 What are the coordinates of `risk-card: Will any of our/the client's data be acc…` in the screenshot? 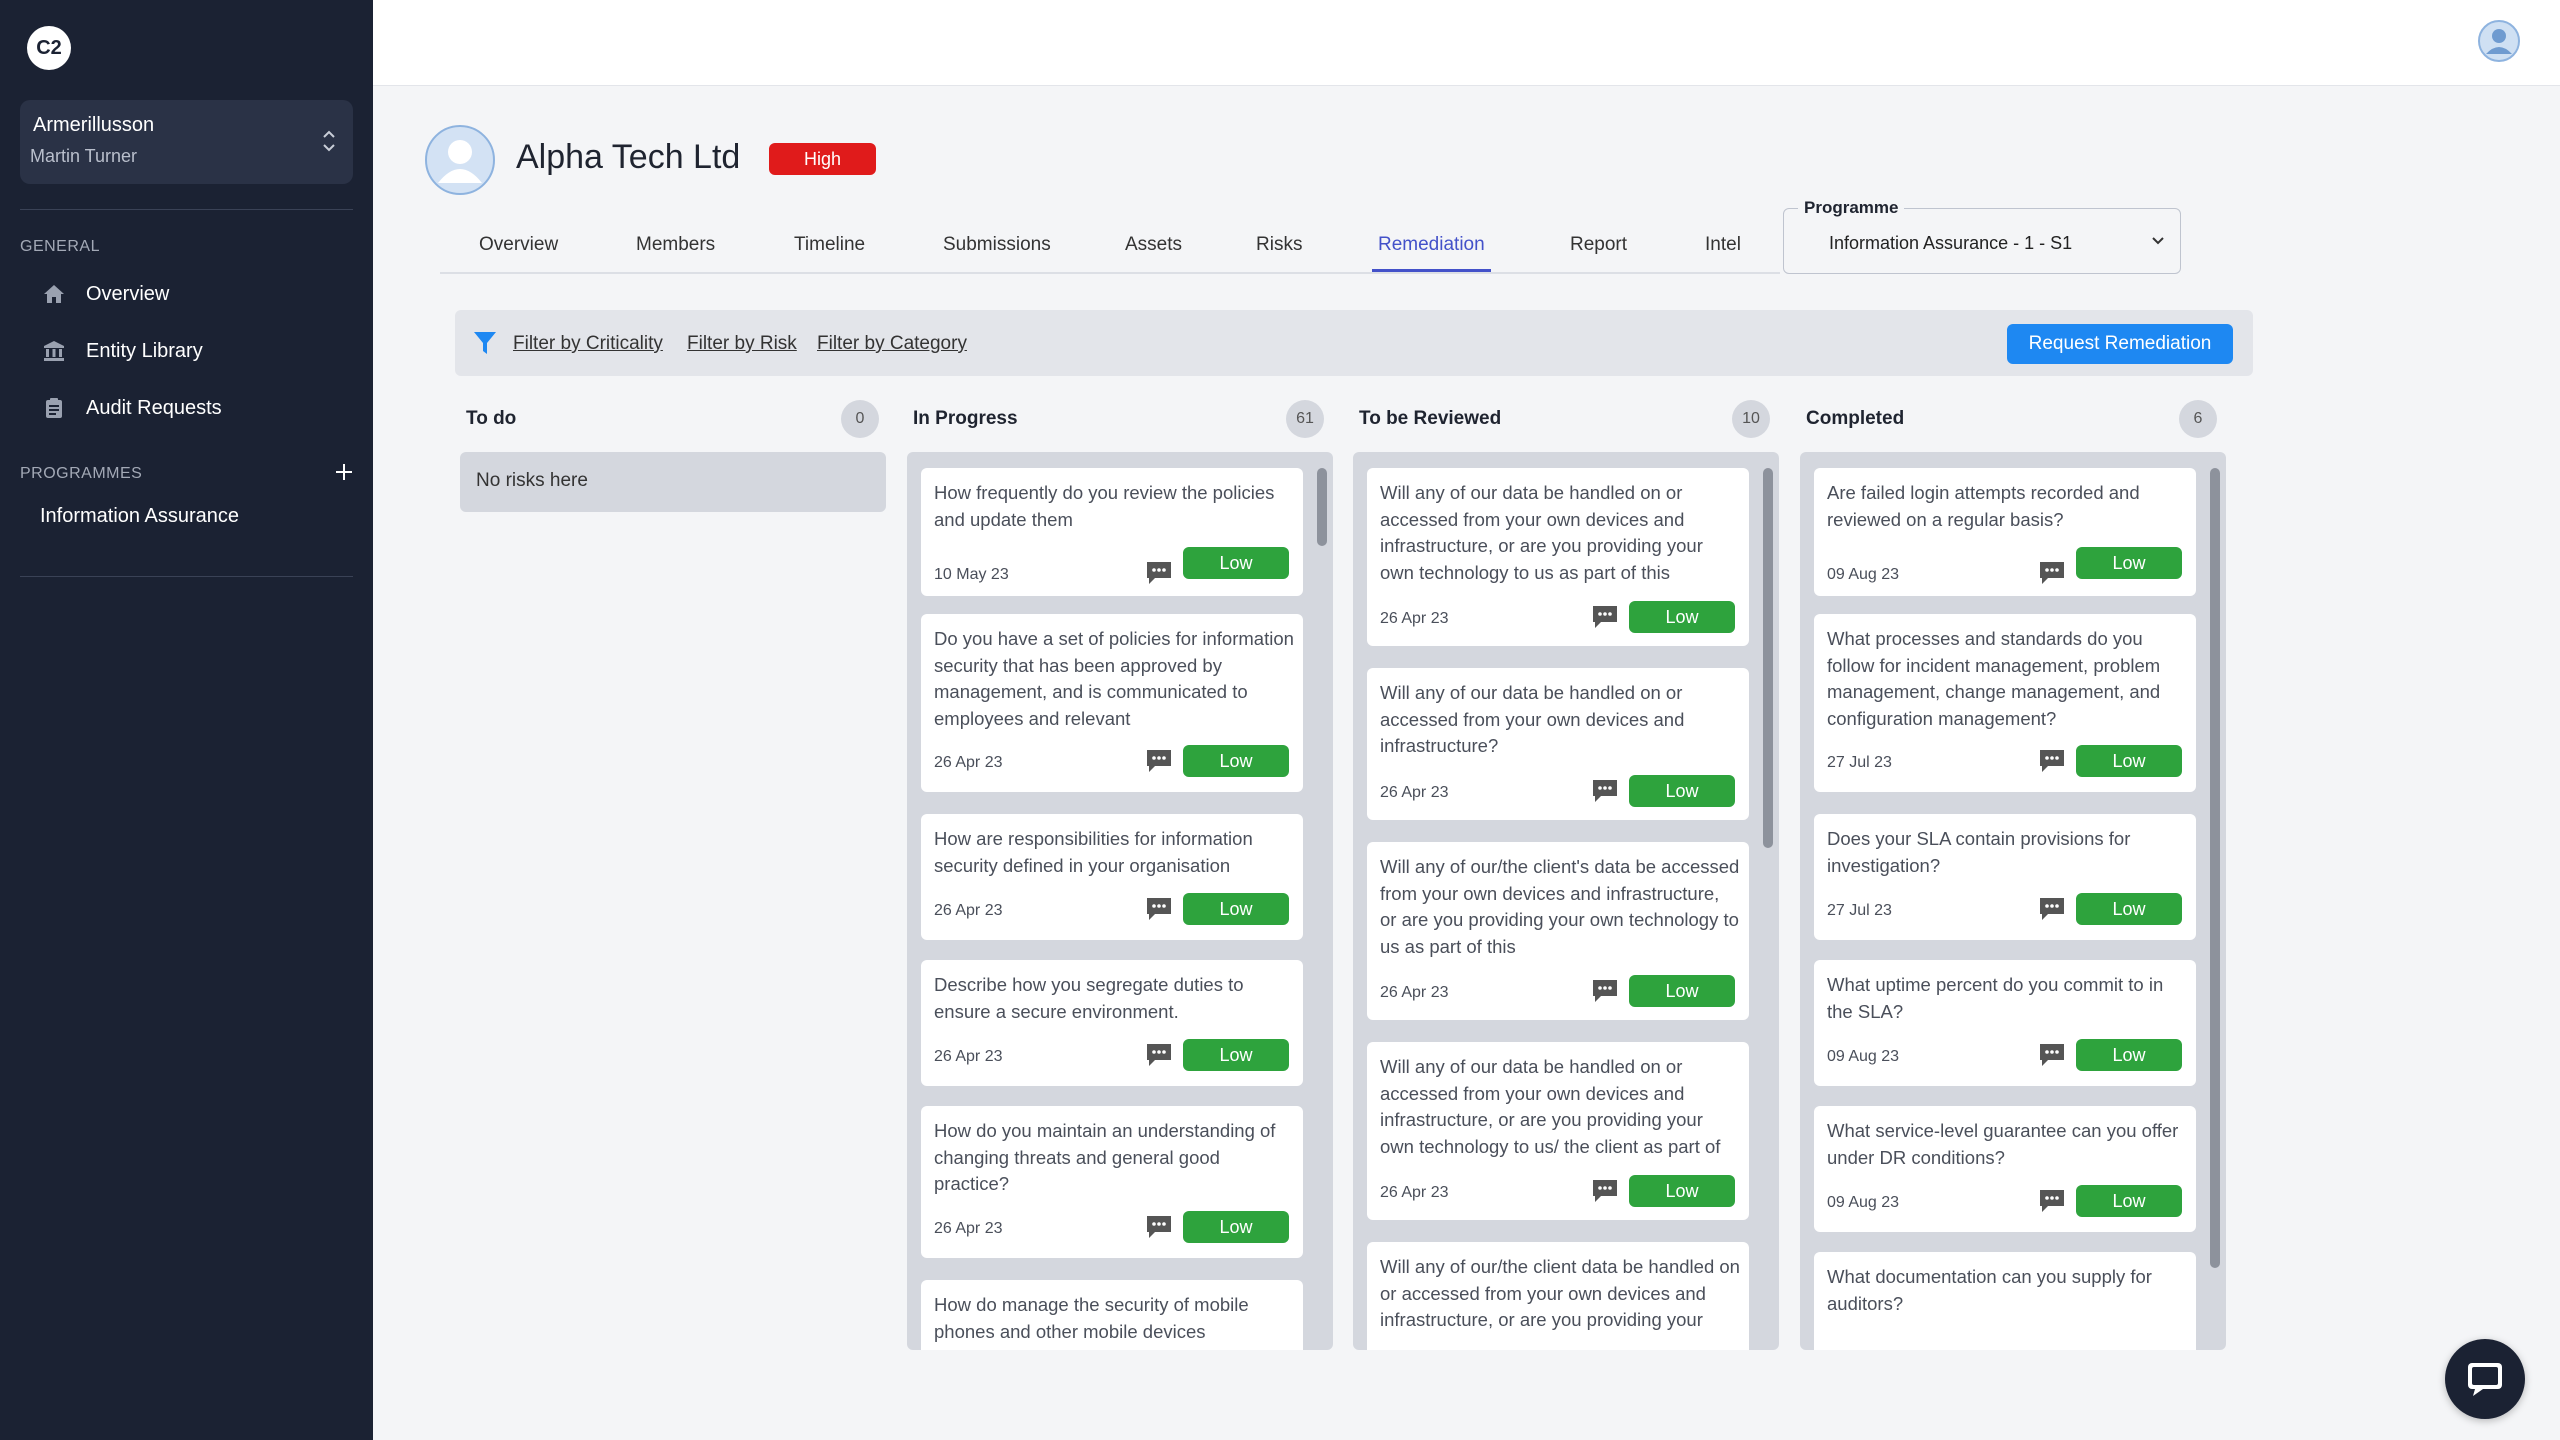 It's located at (1558, 931).